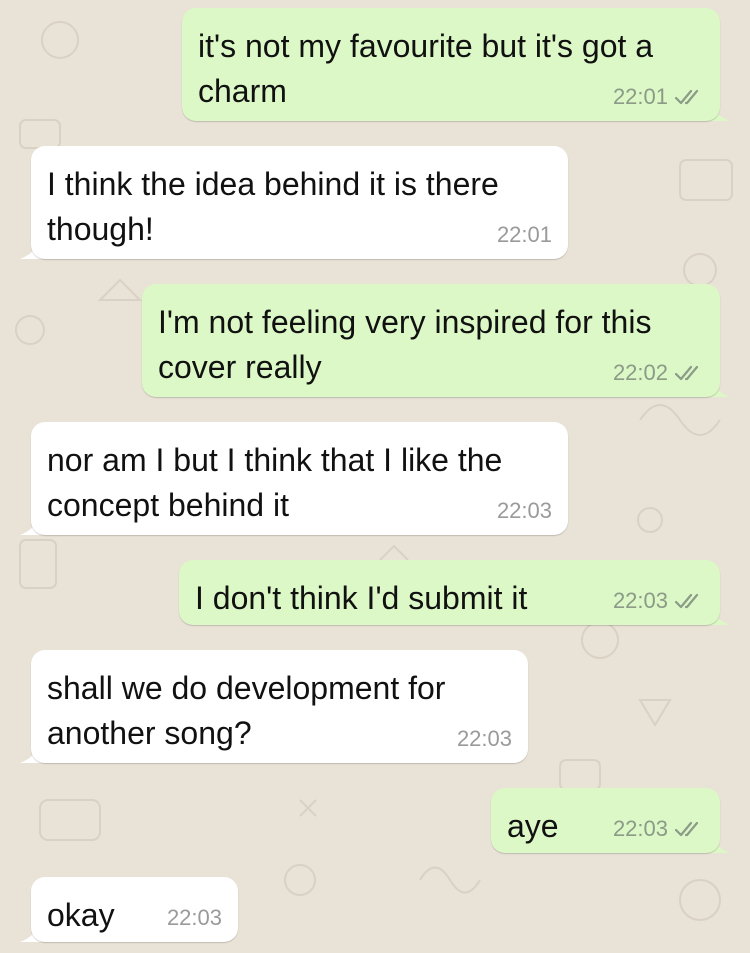 This screenshot has height=953, width=750. Describe the element at coordinates (273, 184) in the screenshot. I see `message-text-line: I think the idea behind it is there` at that location.